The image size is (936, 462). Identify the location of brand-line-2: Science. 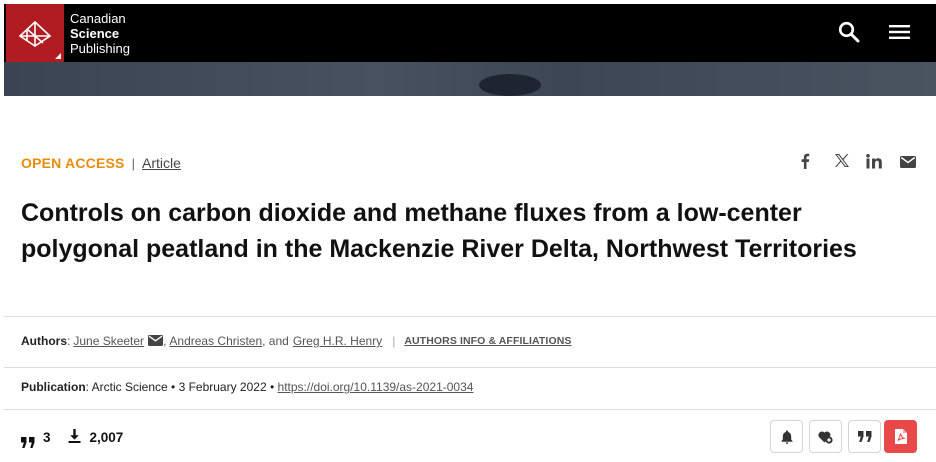
(95, 33).